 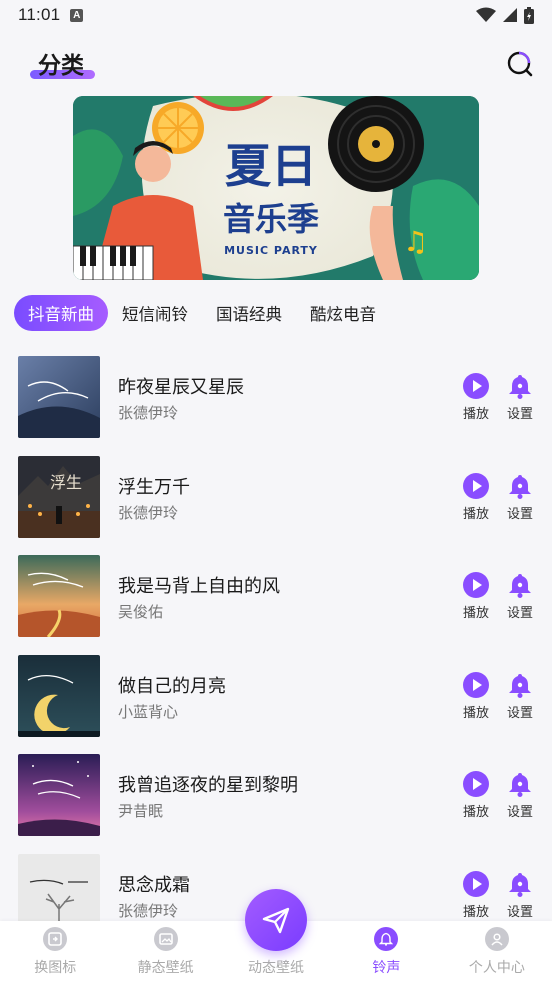 I want to click on promo-banner: 夏日 音乐季 MUSIC PARTY ♫, so click(x=276, y=188).